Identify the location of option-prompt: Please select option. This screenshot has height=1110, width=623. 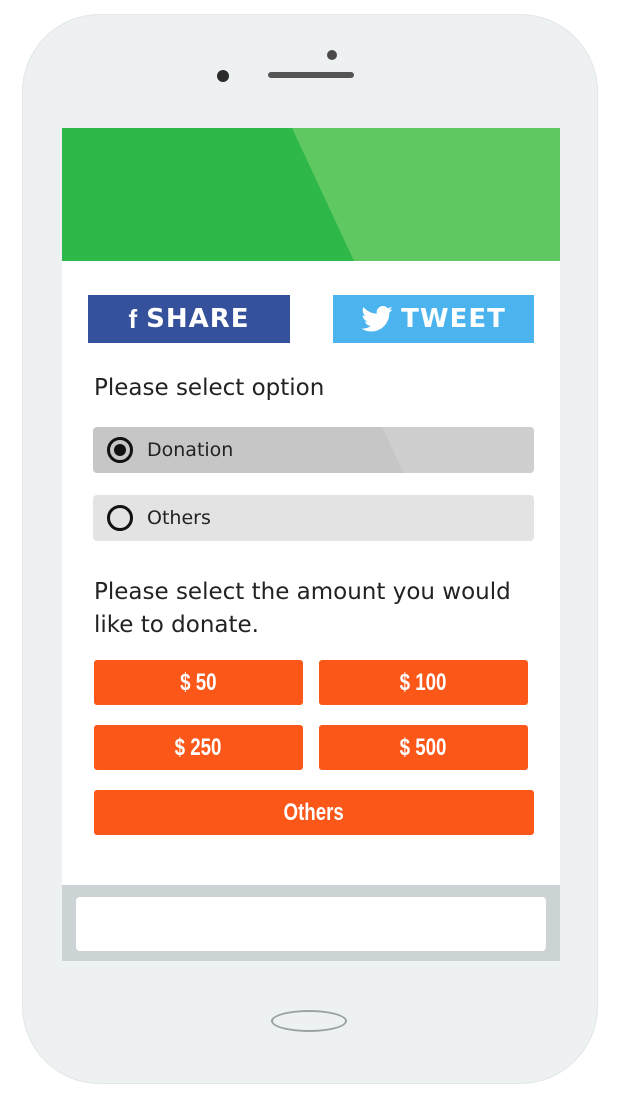
(209, 388).